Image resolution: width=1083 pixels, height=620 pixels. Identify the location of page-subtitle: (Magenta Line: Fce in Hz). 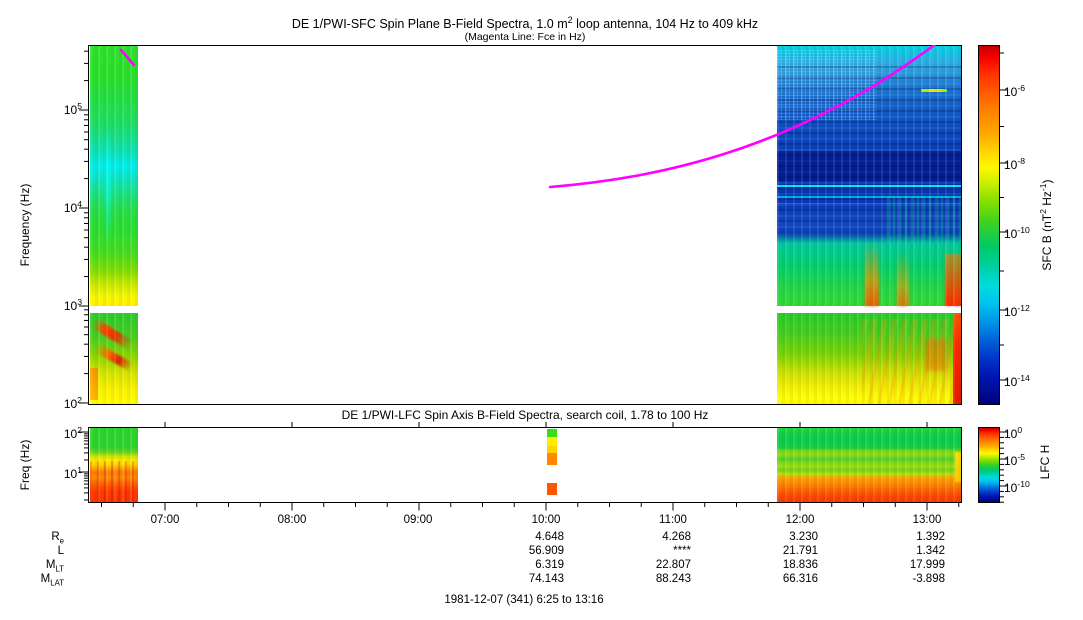
(525, 37).